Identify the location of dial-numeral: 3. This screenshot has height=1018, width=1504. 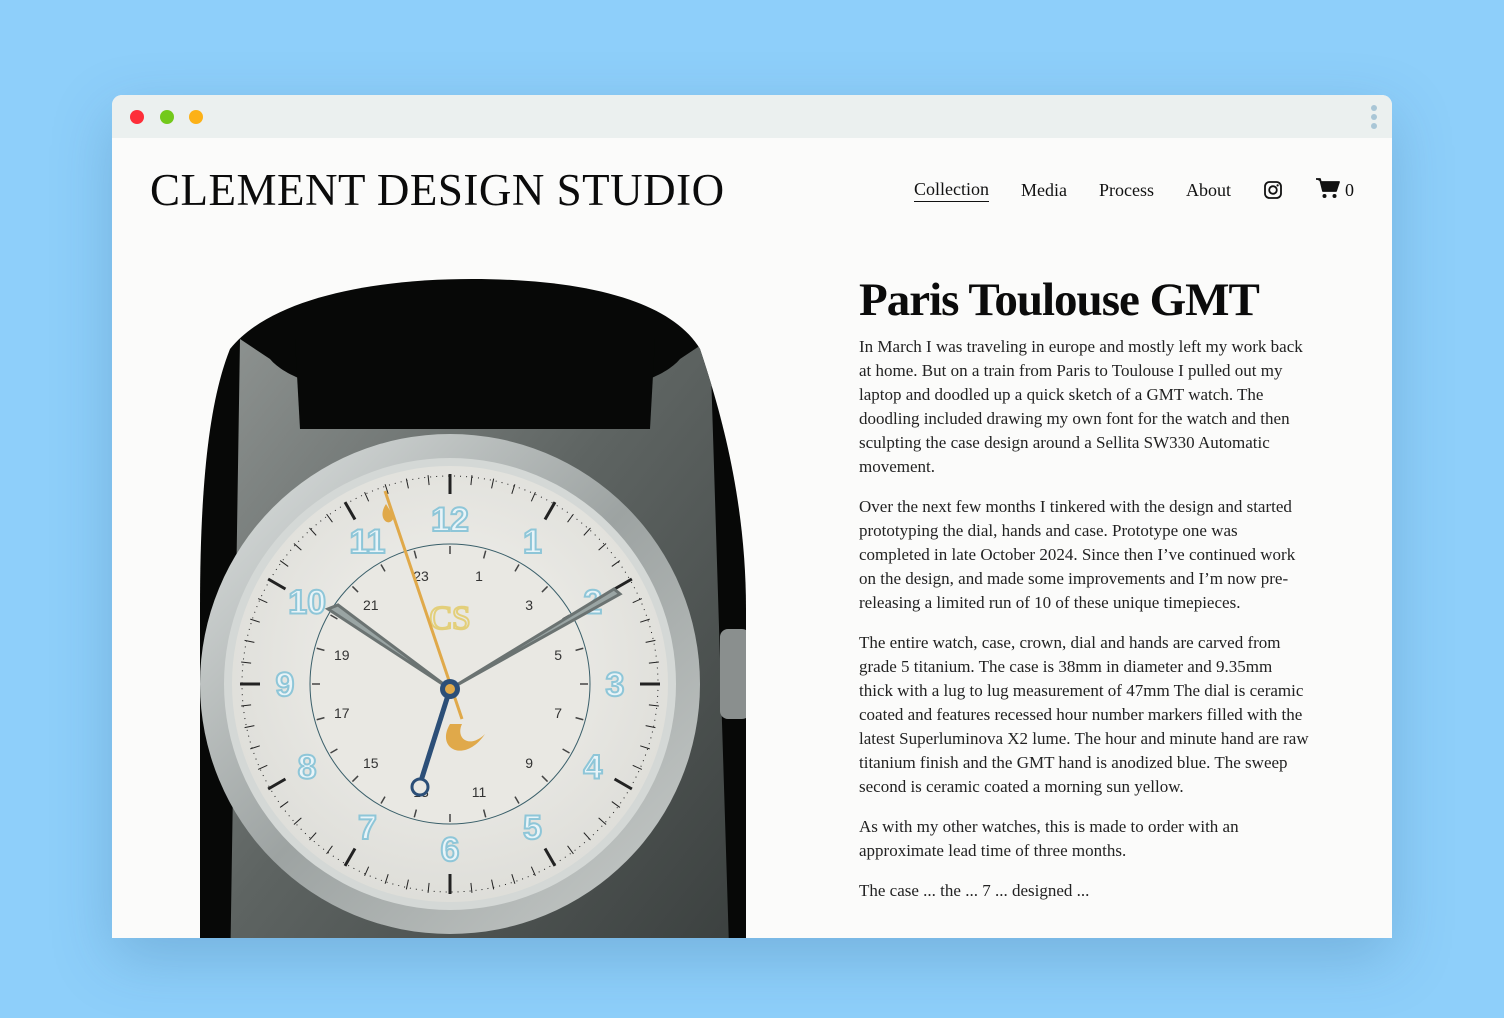
(615, 685).